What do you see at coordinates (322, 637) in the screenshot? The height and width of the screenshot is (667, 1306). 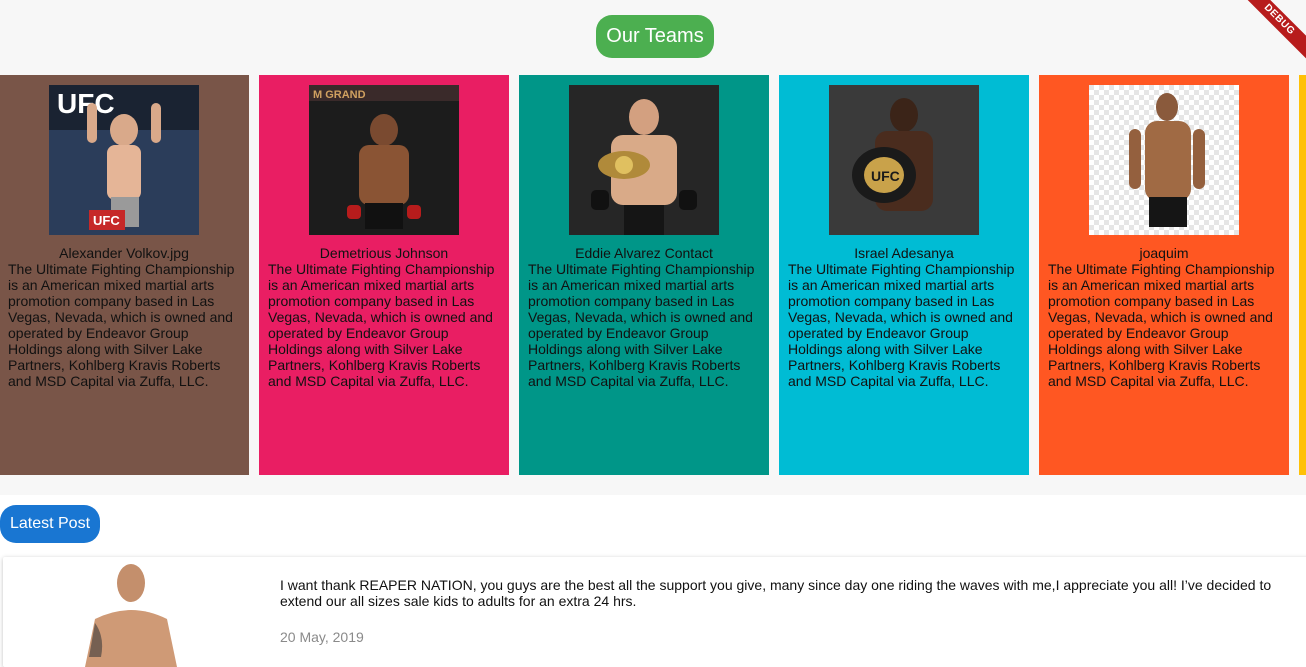 I see `post-date: 20 May, 2019` at bounding box center [322, 637].